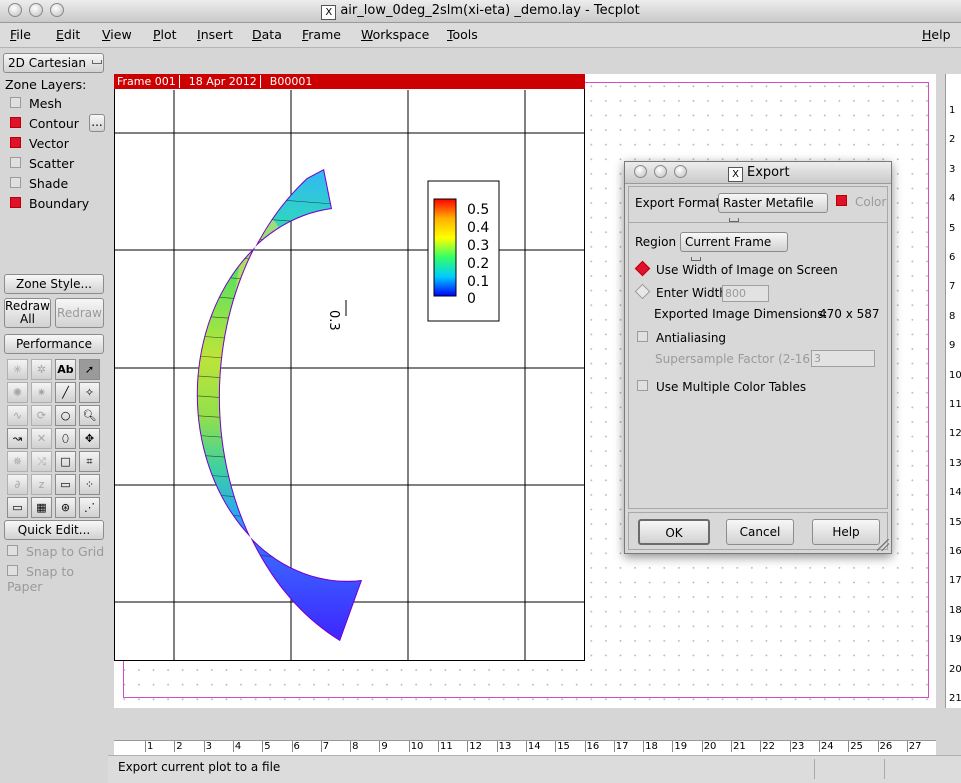 The width and height of the screenshot is (961, 783). What do you see at coordinates (15, 162) in the screenshot?
I see `scatter-checkbox` at bounding box center [15, 162].